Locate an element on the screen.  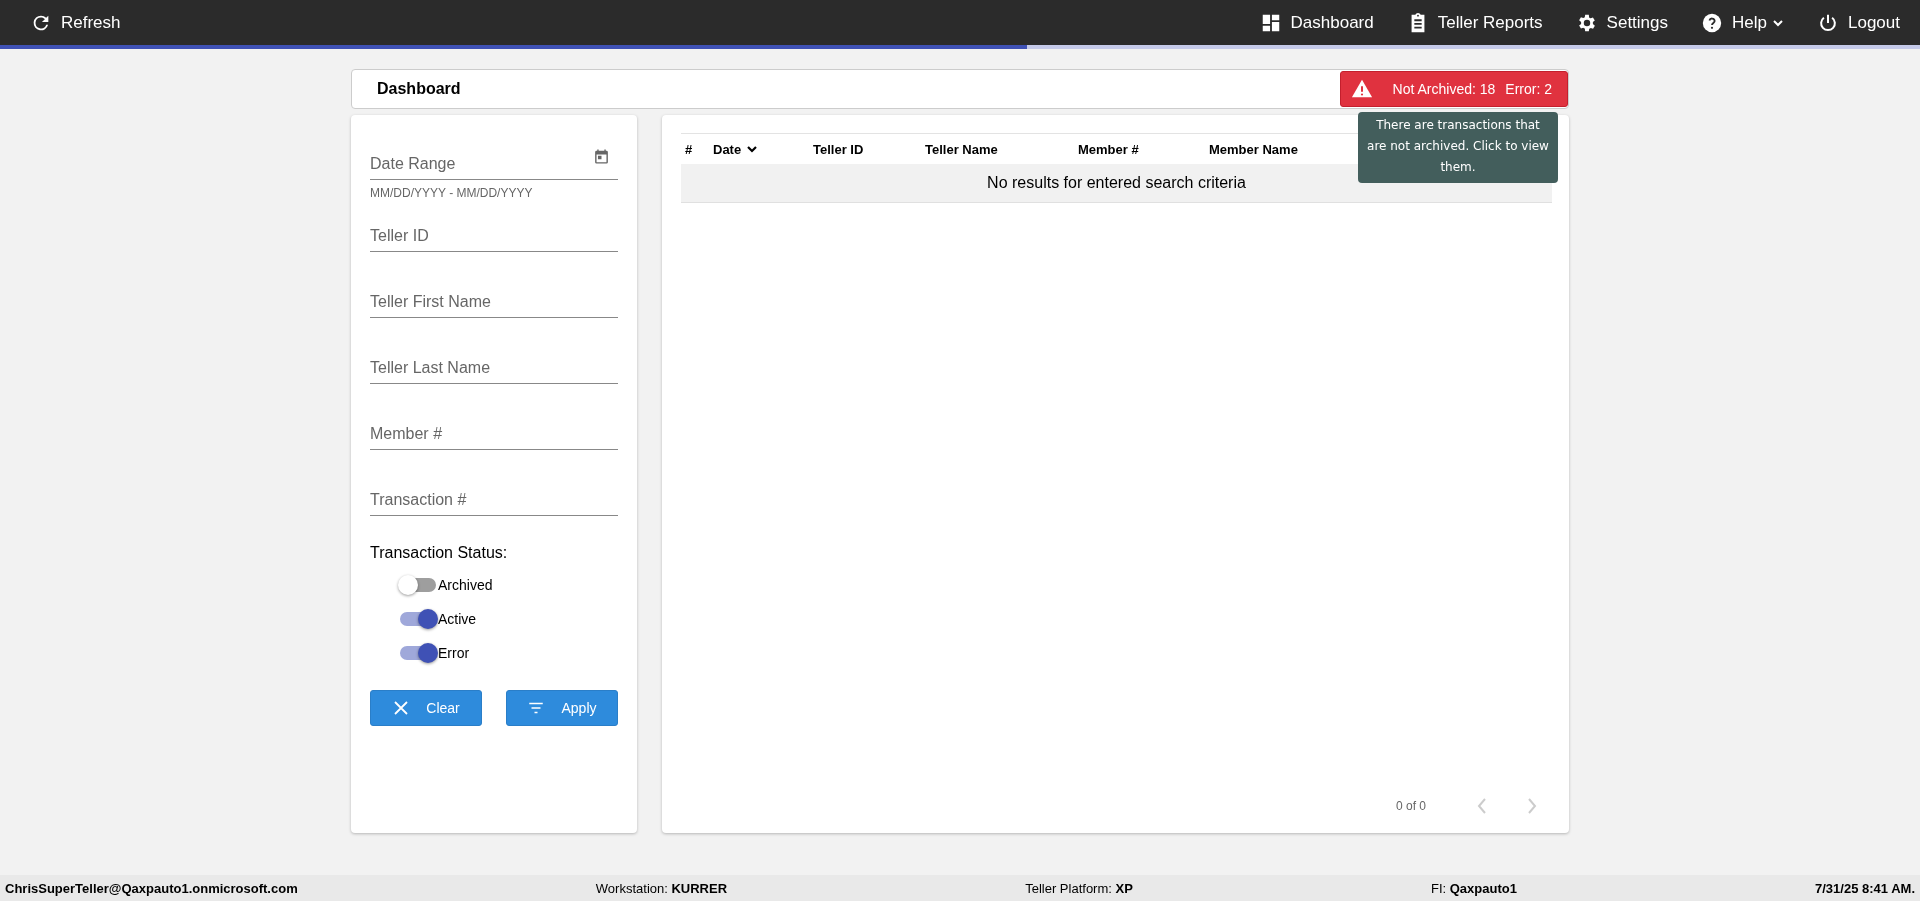
apply-button: Apply is located at coordinates (562, 708).